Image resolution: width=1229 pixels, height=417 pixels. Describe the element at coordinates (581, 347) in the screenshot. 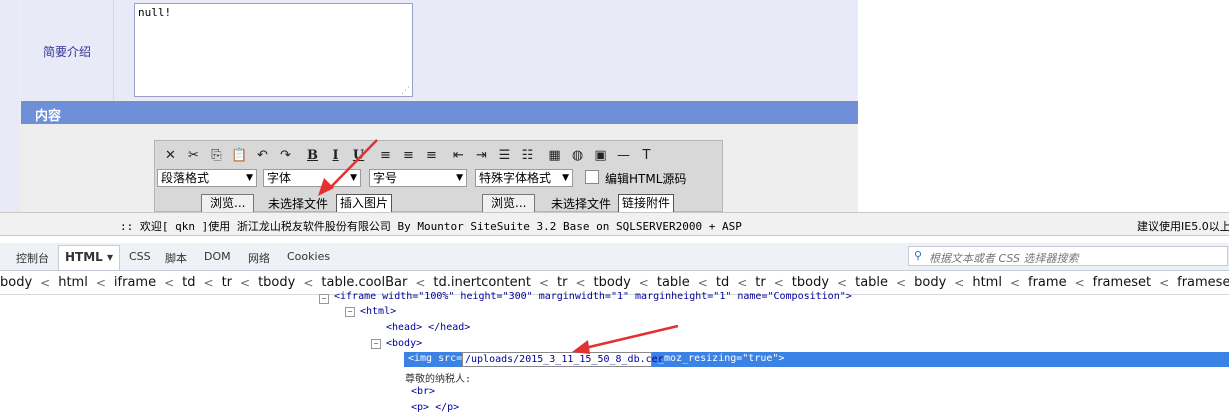

I see `red-arrow-2-head` at that location.